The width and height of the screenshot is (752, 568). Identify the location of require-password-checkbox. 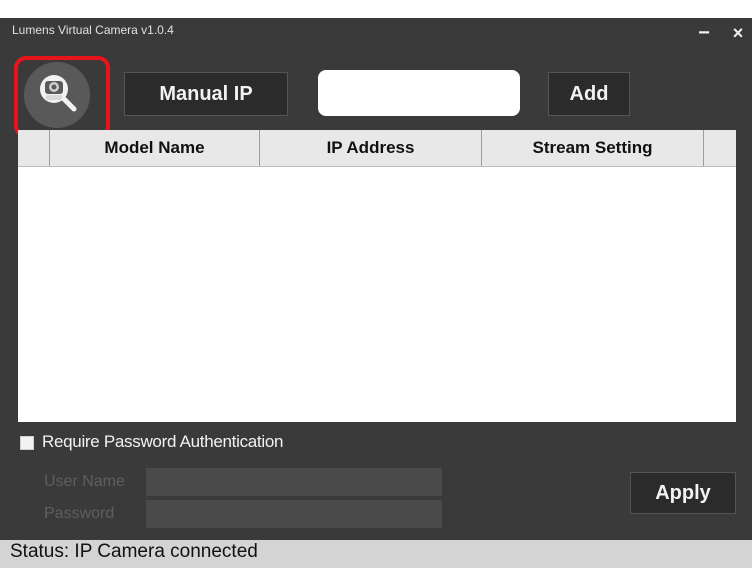
(27, 443).